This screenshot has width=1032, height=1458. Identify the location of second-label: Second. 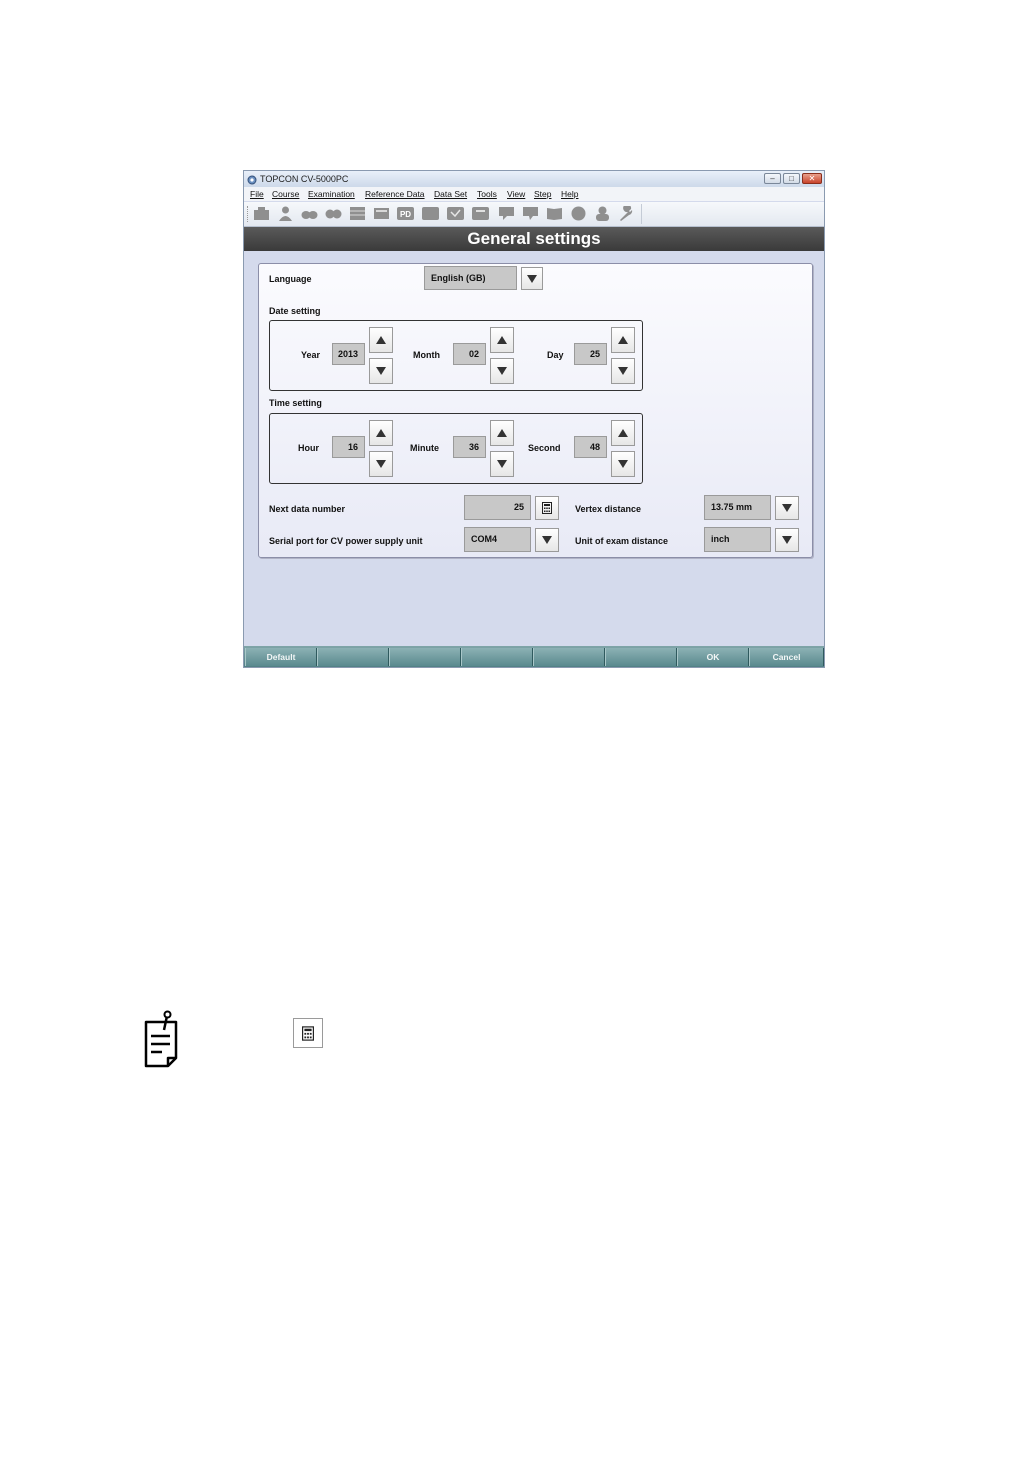
(544, 448).